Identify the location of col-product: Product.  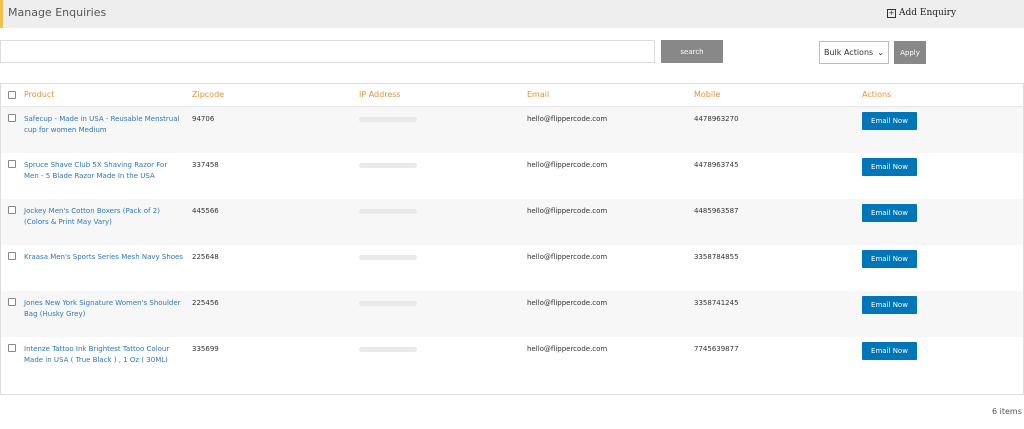
(39, 94).